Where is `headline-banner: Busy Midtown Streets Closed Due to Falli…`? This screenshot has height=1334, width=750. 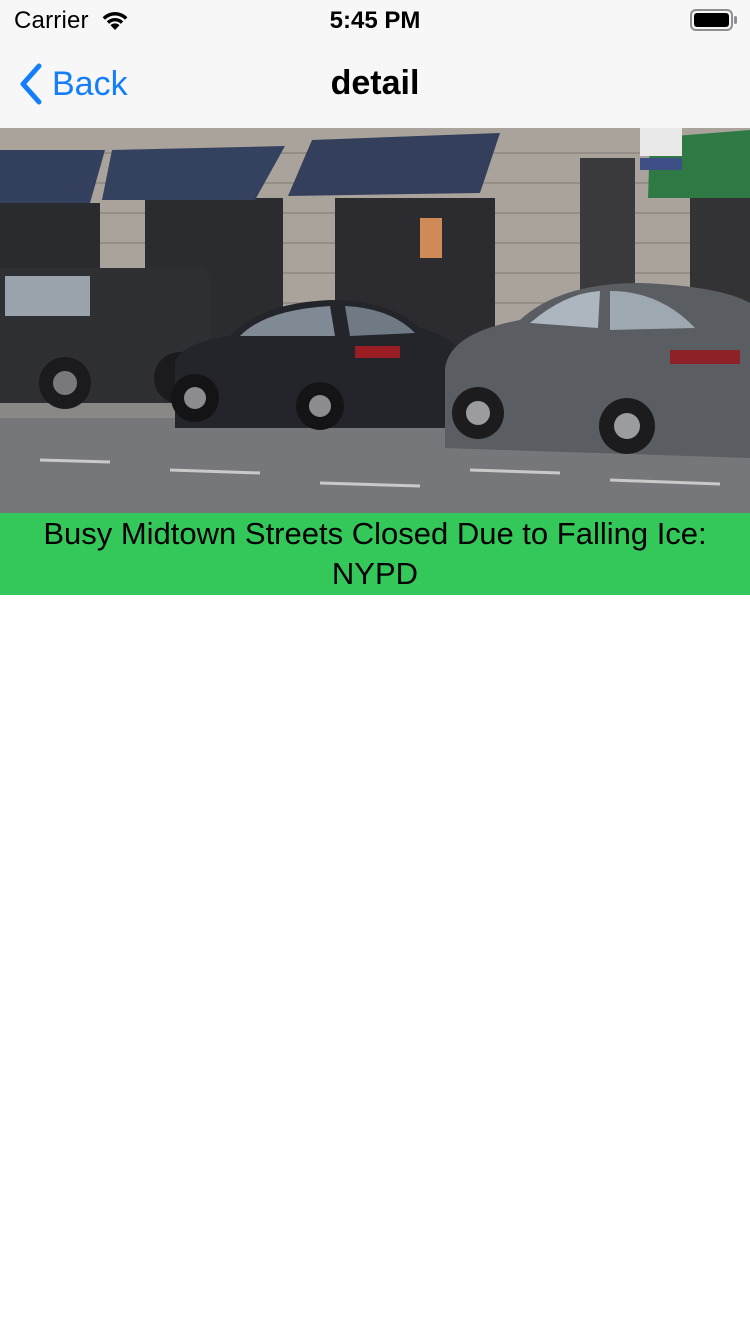
headline-banner: Busy Midtown Streets Closed Due to Falli… is located at coordinates (375, 554).